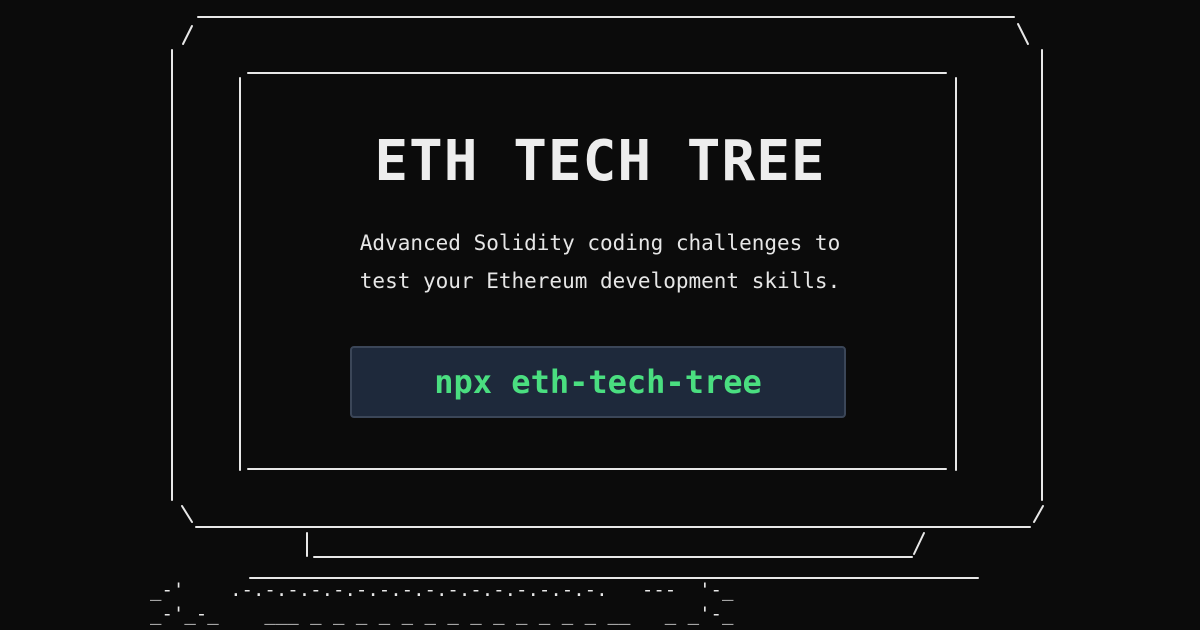 The width and height of the screenshot is (1200, 630). I want to click on install-command-text: npx eth-tech-tree, so click(598, 382).